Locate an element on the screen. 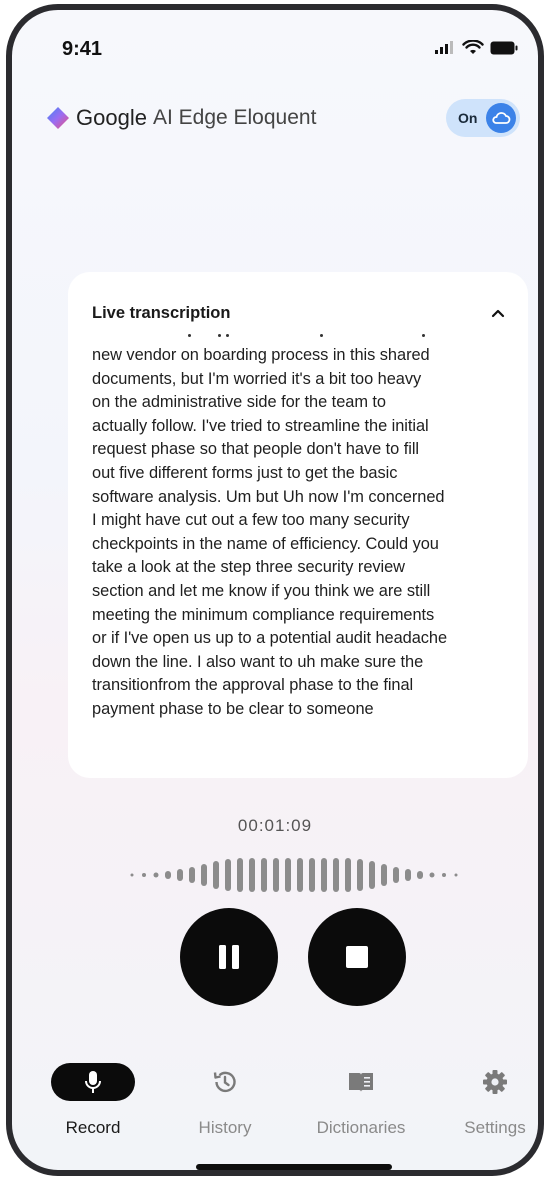 The height and width of the screenshot is (1184, 555). stop-button is located at coordinates (357, 957).